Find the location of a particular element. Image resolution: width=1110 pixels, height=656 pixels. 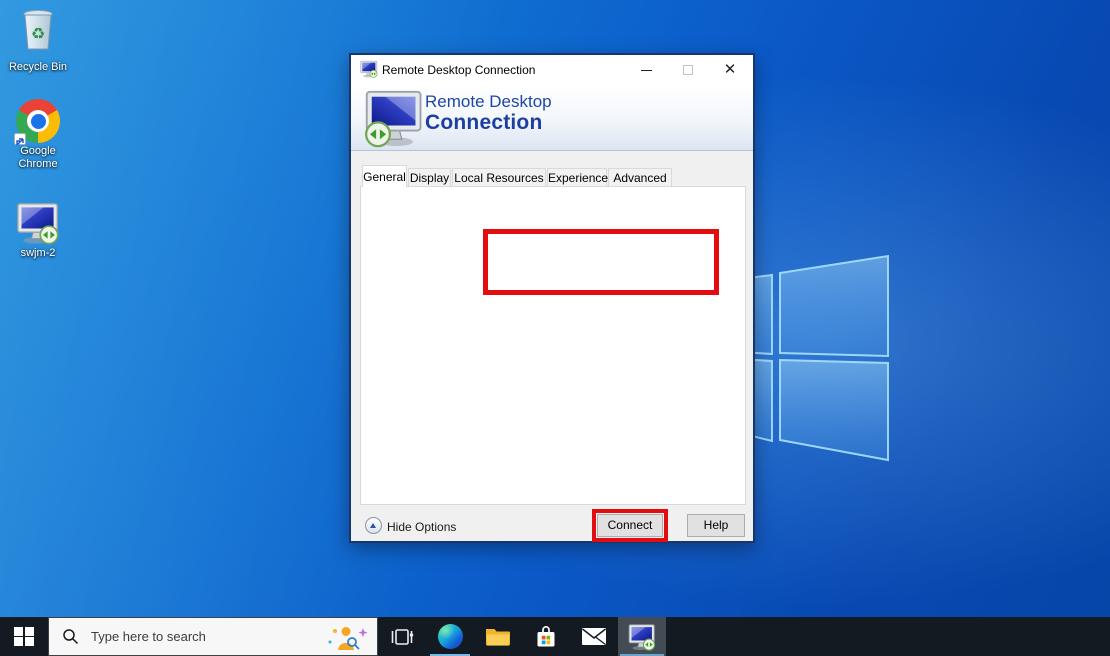

start-button is located at coordinates (24, 636).